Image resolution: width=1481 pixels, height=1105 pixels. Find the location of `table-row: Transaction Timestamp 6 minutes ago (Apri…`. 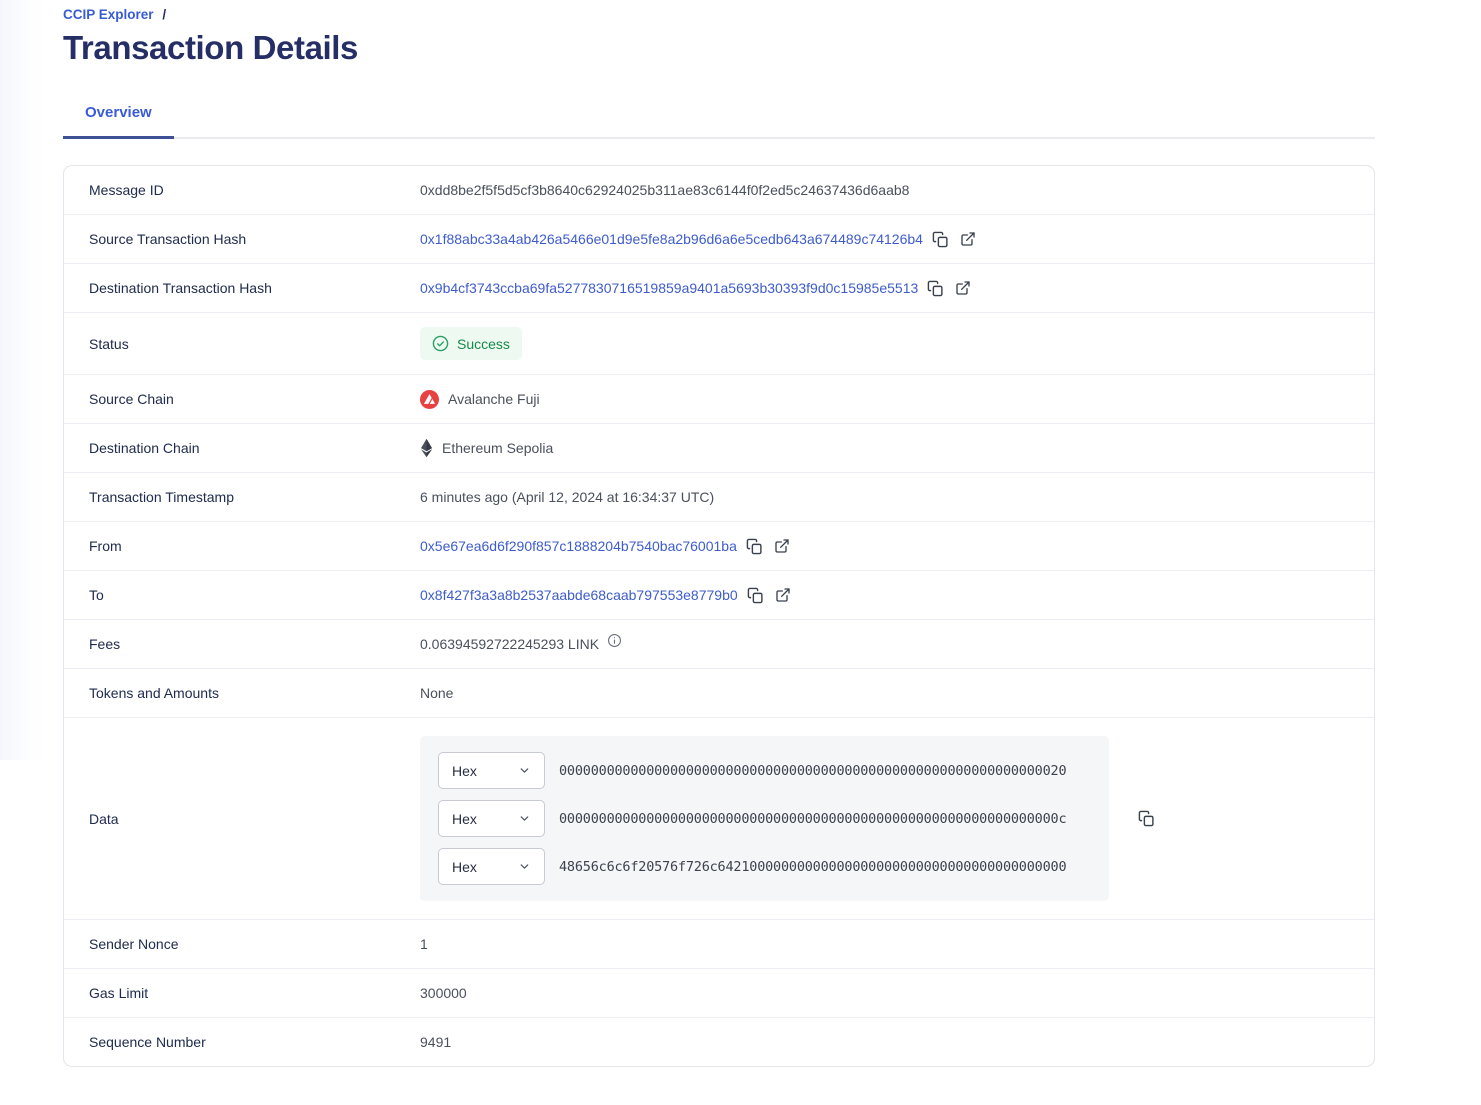

table-row: Transaction Timestamp 6 minutes ago (Apri… is located at coordinates (719, 497).